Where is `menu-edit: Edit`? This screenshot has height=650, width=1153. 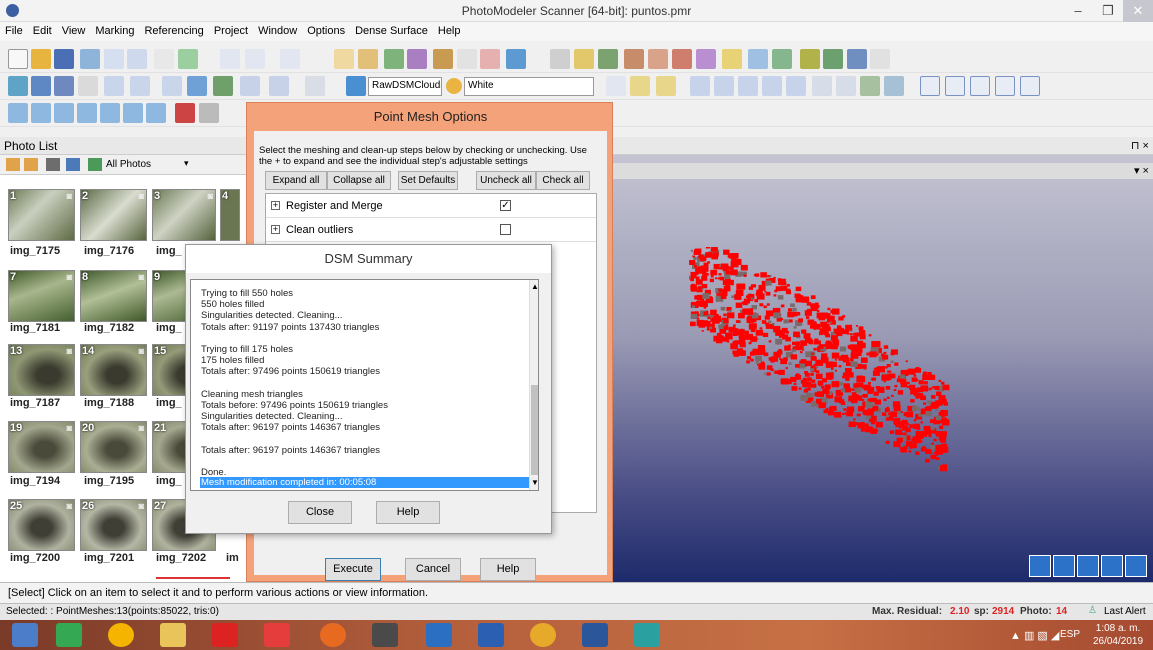 menu-edit: Edit is located at coordinates (42, 29).